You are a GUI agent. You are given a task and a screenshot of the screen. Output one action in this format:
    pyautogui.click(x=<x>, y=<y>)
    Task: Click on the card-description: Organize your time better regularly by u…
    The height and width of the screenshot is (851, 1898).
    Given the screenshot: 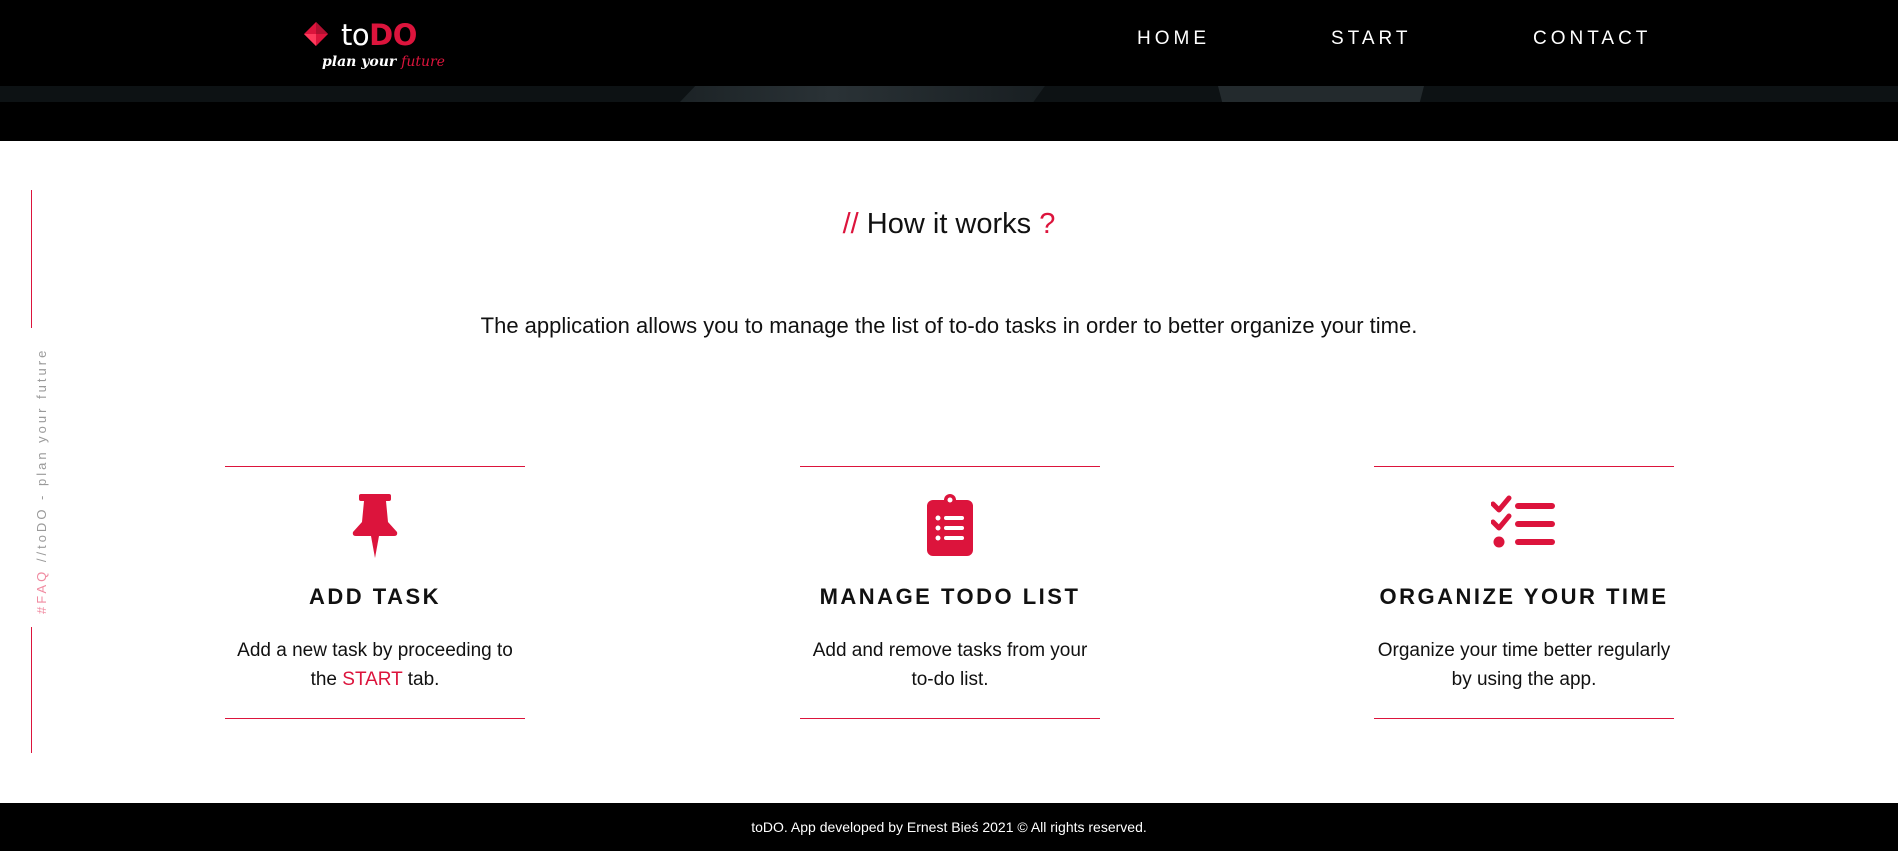 What is the action you would take?
    pyautogui.click(x=1524, y=665)
    